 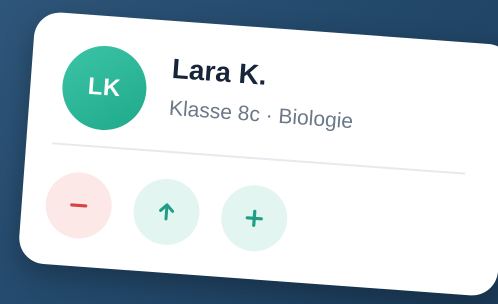 I want to click on avatar-initials: LK, so click(x=104, y=87).